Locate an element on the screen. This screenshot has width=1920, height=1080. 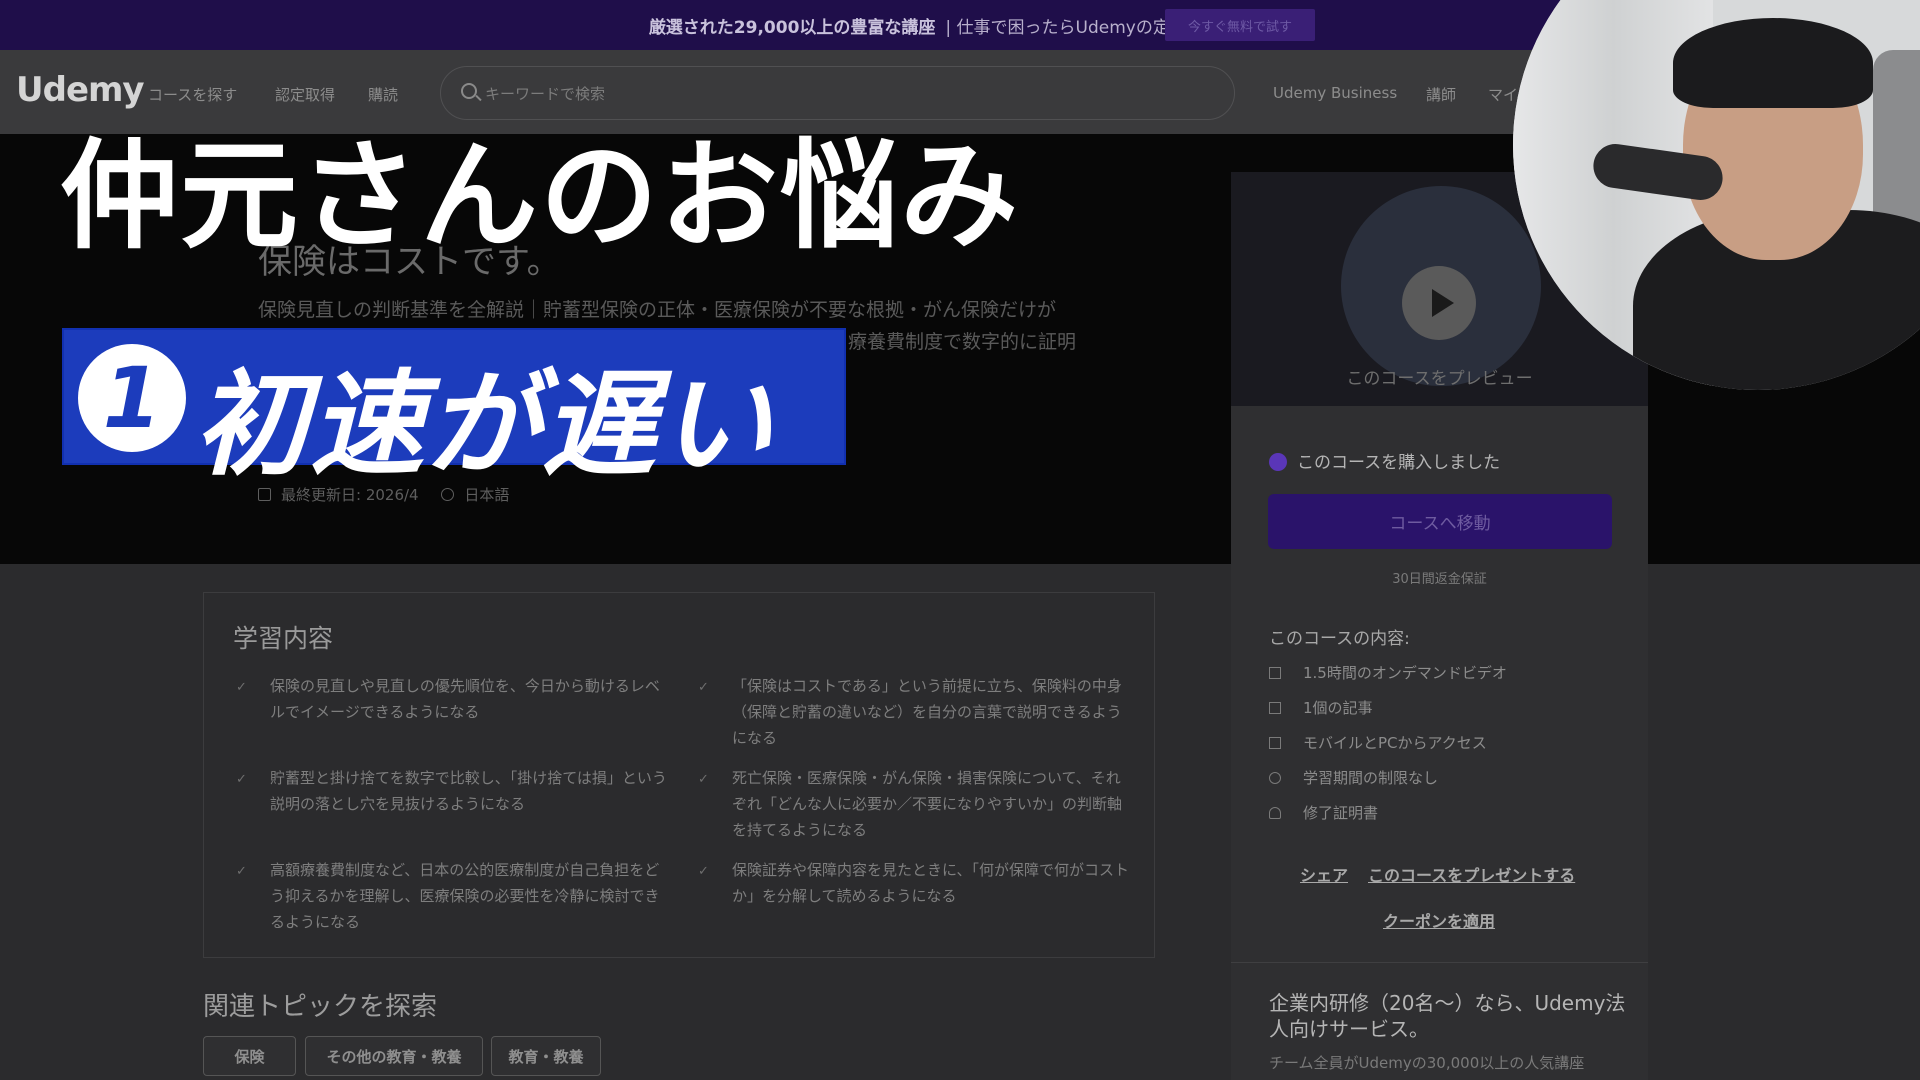
include-video: 1.5時間のオンデマンドビデオ is located at coordinates (1388, 672).